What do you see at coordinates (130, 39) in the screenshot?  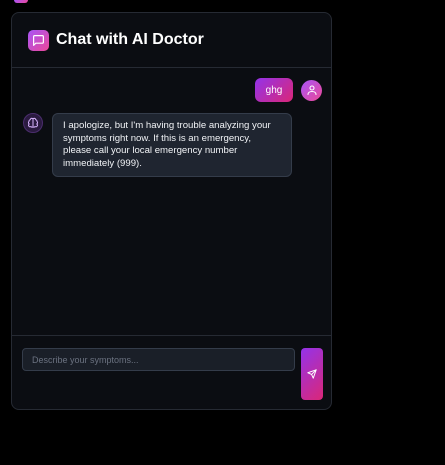 I see `page-title: Chat with AI Doctor` at bounding box center [130, 39].